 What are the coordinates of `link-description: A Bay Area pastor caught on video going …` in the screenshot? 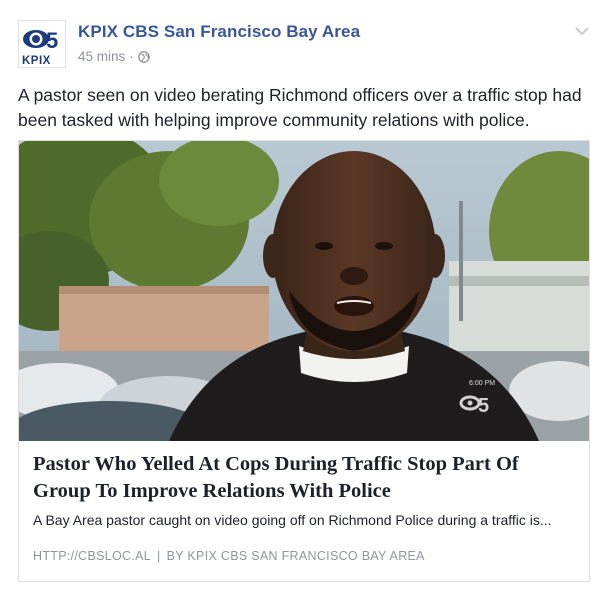 It's located at (292, 520).